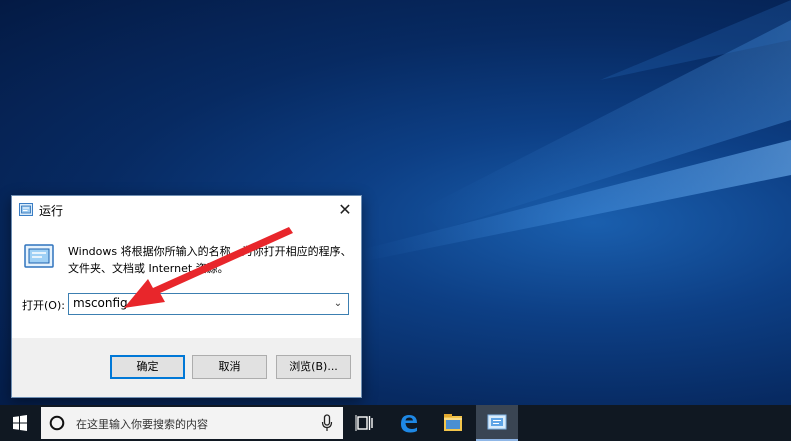 This screenshot has width=791, height=445. What do you see at coordinates (338, 304) in the screenshot?
I see `chevron-down-icon: ⌄` at bounding box center [338, 304].